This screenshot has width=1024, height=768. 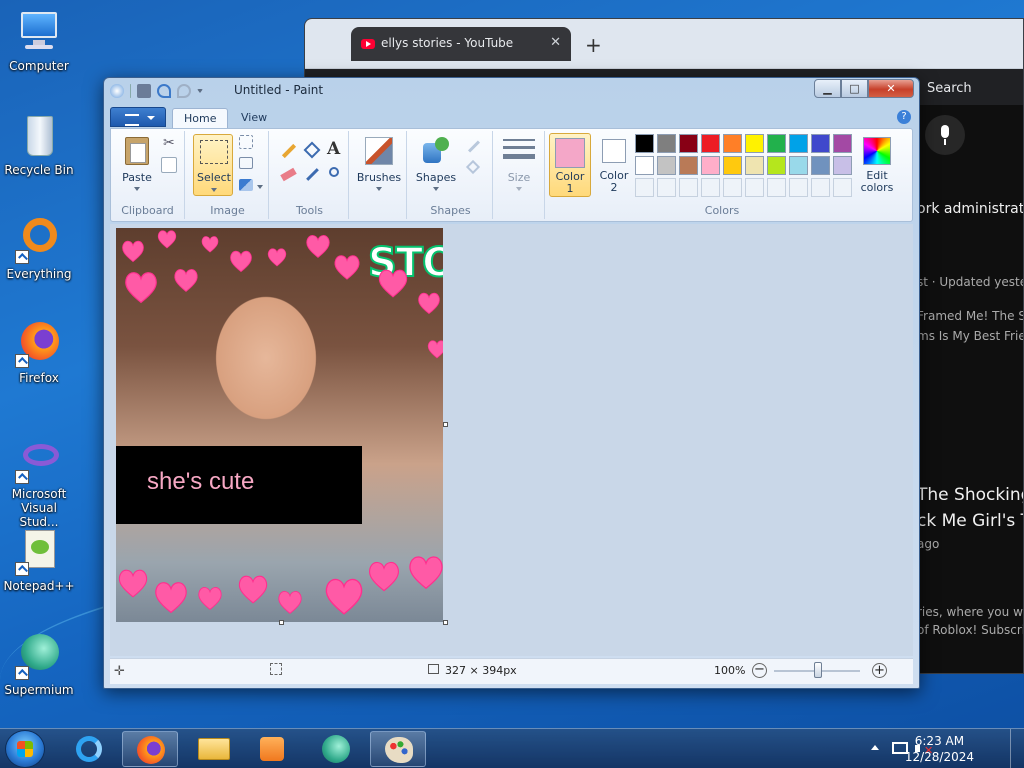 I want to click on browser-tabstrip: ellys stories - YouTube ✕ +, so click(x=664, y=44).